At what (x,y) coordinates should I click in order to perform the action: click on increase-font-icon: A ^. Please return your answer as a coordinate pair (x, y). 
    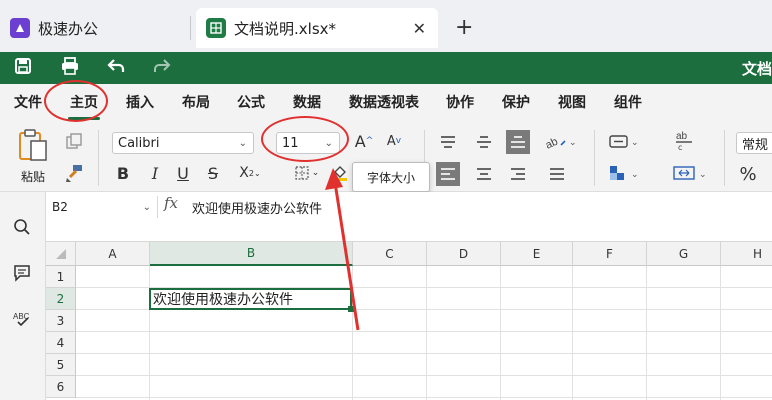
    Looking at the image, I should click on (364, 141).